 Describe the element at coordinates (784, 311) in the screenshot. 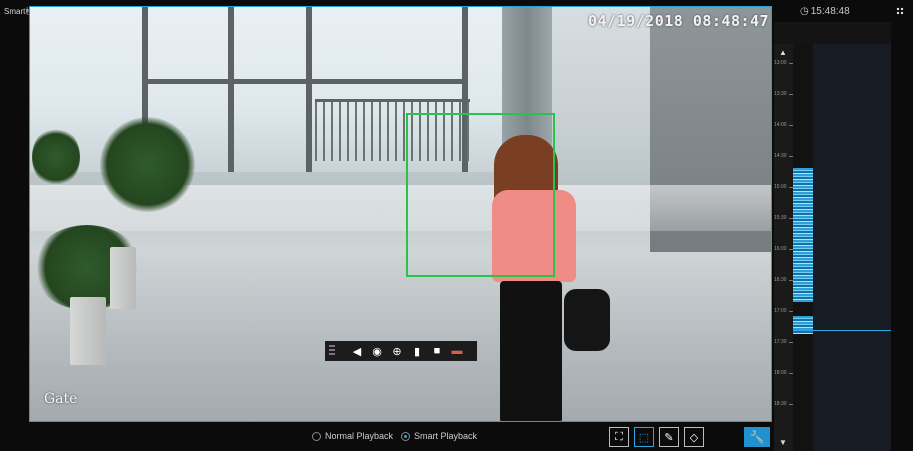

I see `timeline-tick: 17:00` at that location.